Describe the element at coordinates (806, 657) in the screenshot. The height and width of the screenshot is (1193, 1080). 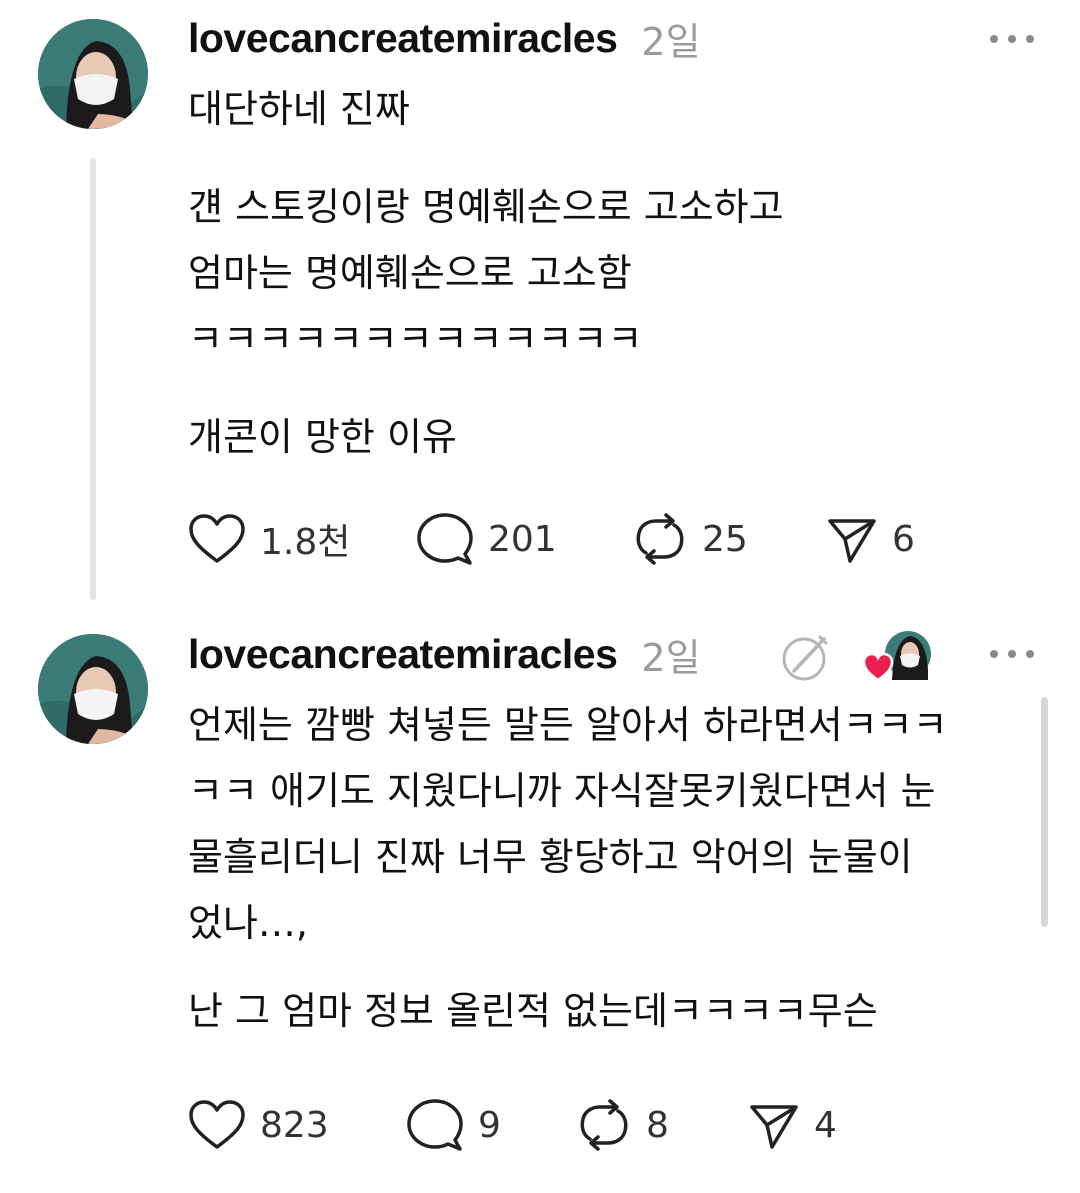
I see `edited-icon` at that location.